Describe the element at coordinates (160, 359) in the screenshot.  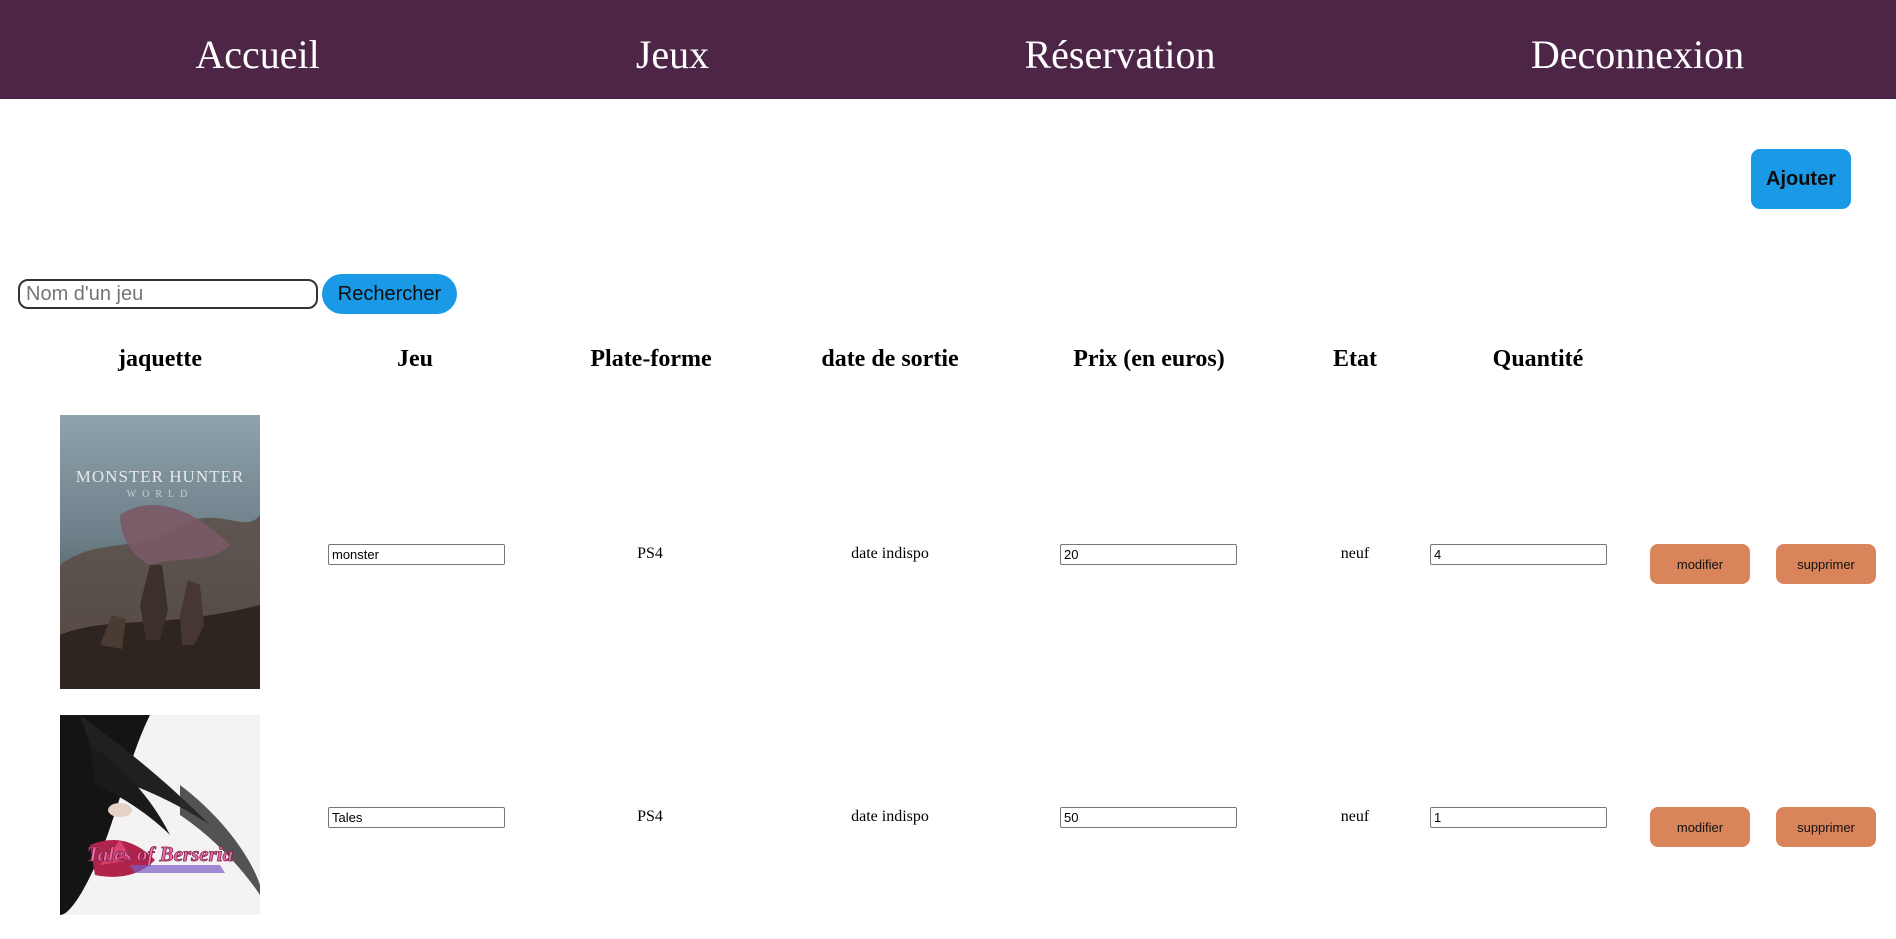
I see `header-jaquette: jaquette` at that location.